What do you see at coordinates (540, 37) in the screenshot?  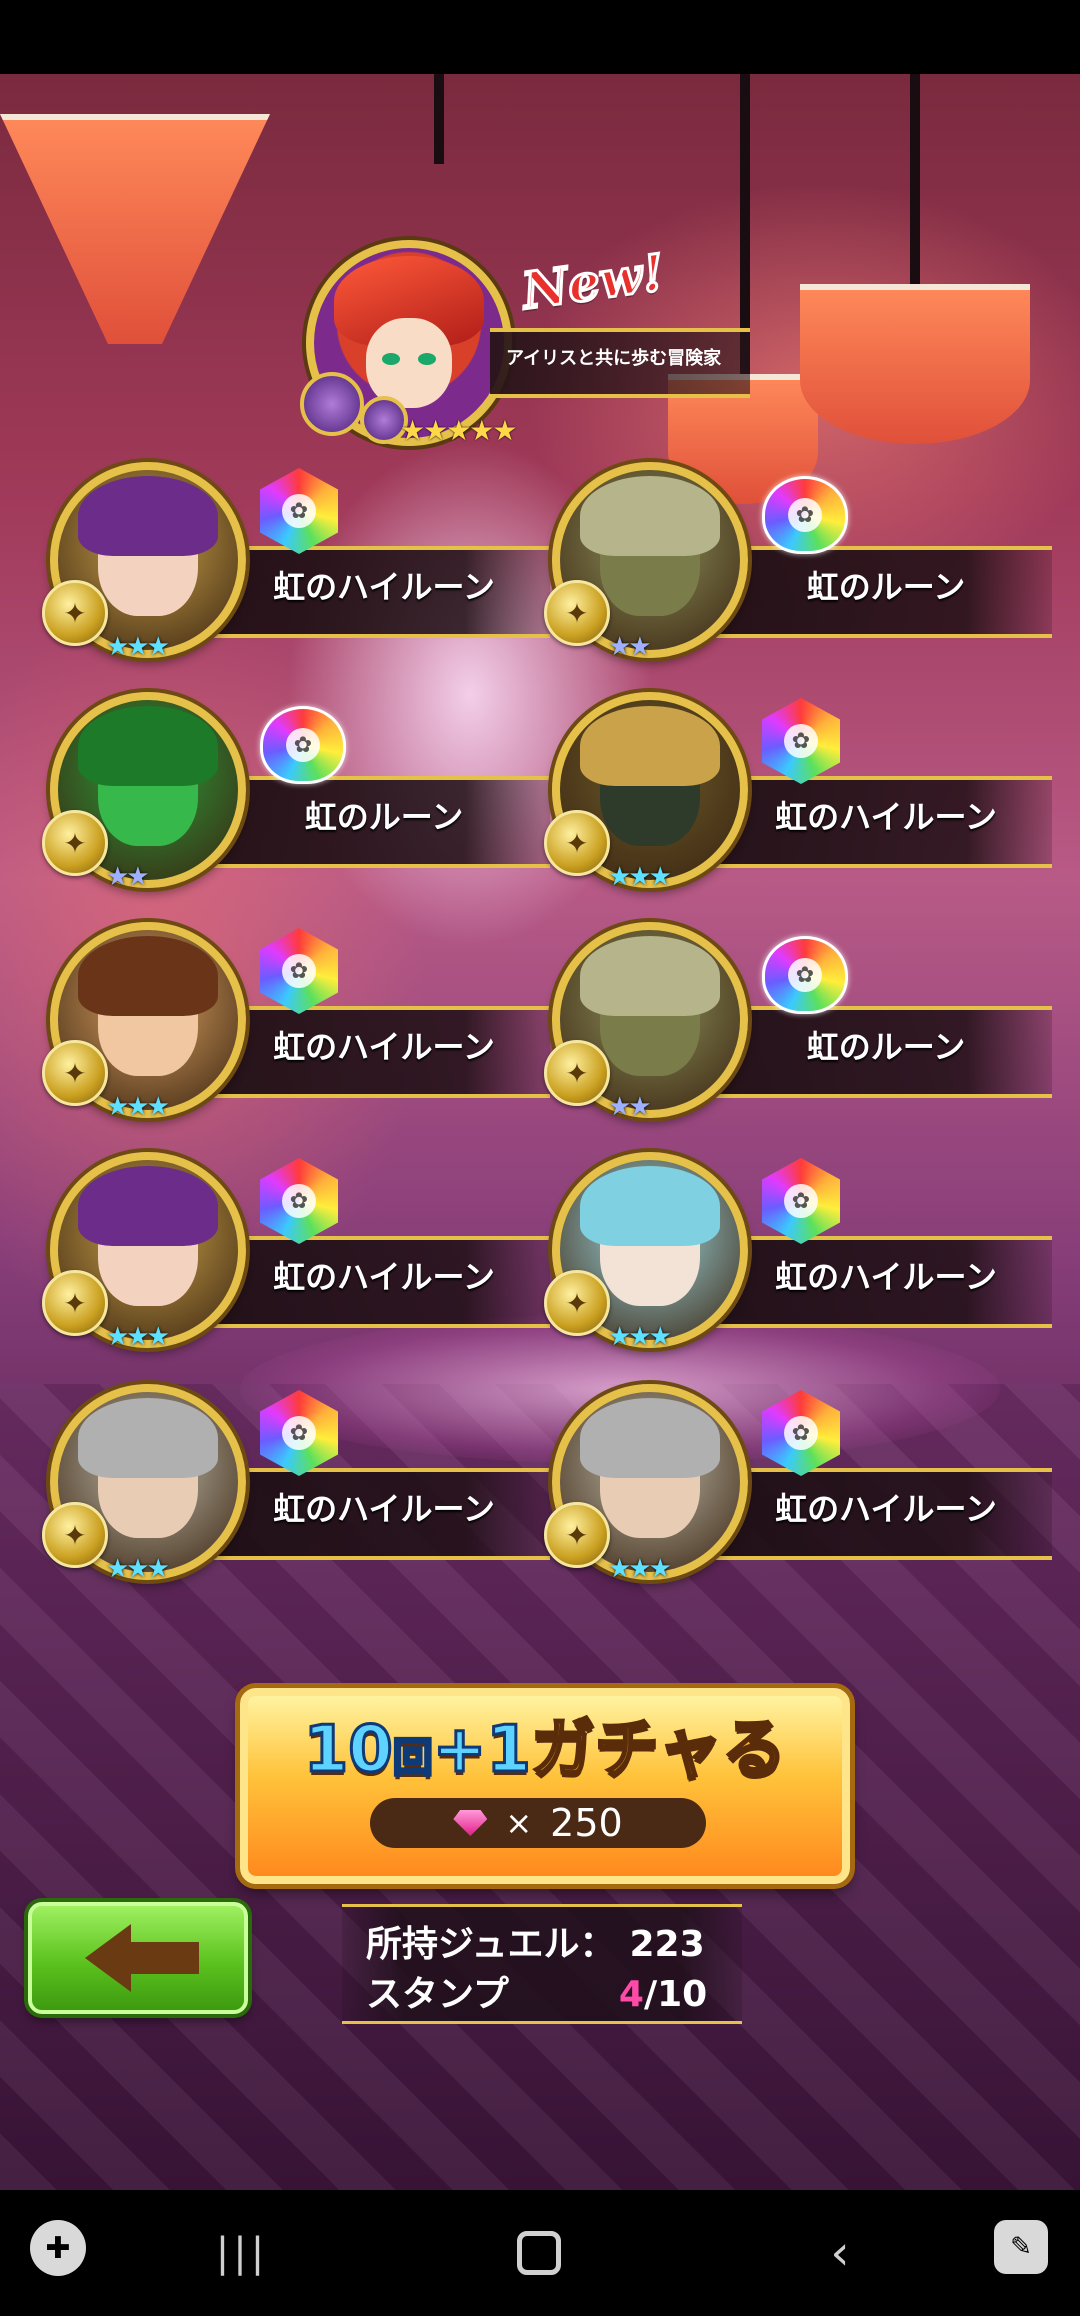 I see `status-bar` at bounding box center [540, 37].